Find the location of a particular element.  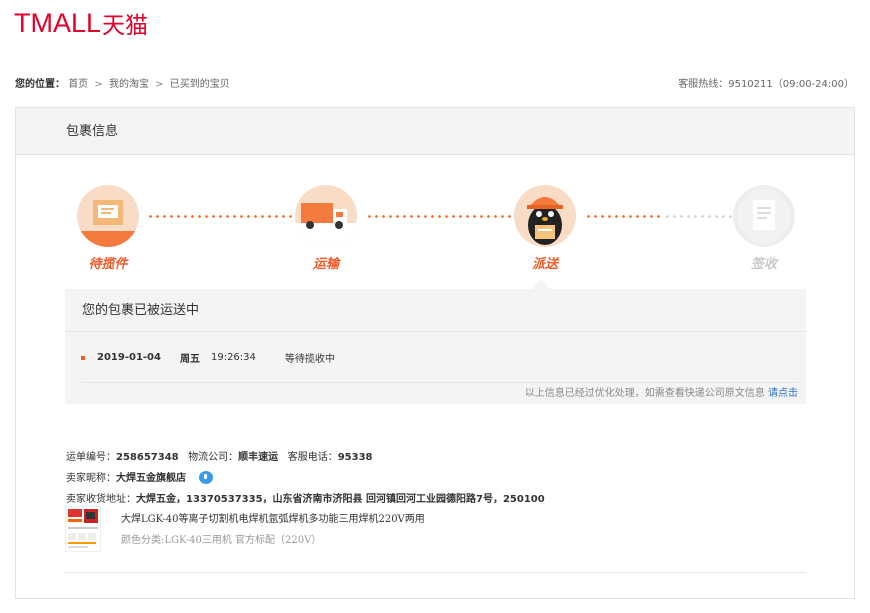

product-spec: 颜色分类:LGK-40三用机 官方标配（220V） is located at coordinates (221, 540).